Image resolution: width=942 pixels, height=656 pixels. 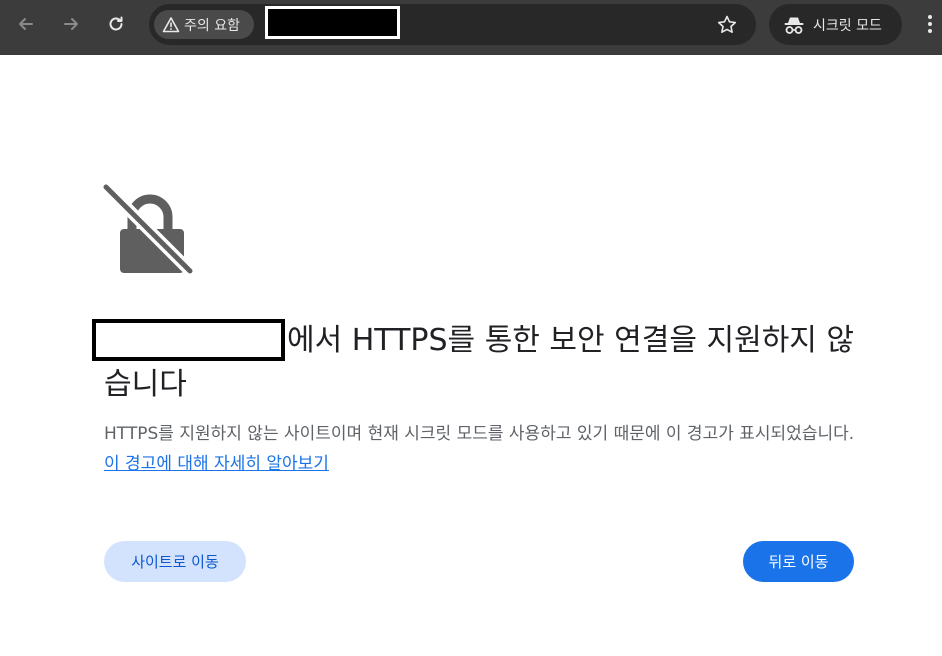 I want to click on incognito-indicator: 시크릿 모드, so click(x=835, y=24).